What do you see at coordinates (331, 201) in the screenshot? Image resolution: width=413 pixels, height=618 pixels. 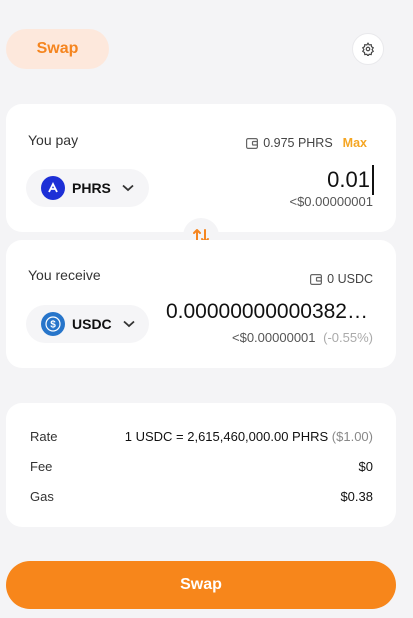 I see `pay-usd-value: <$0.00000001` at bounding box center [331, 201].